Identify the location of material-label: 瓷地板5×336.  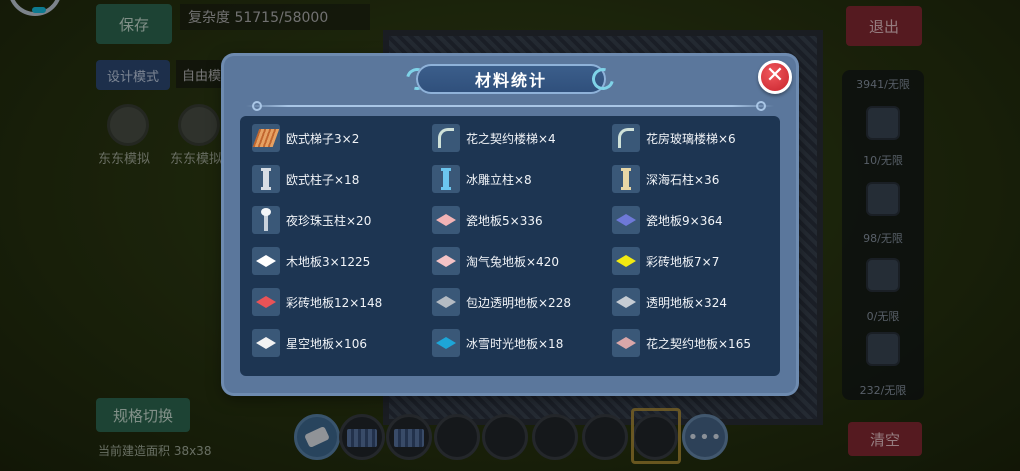
(504, 220).